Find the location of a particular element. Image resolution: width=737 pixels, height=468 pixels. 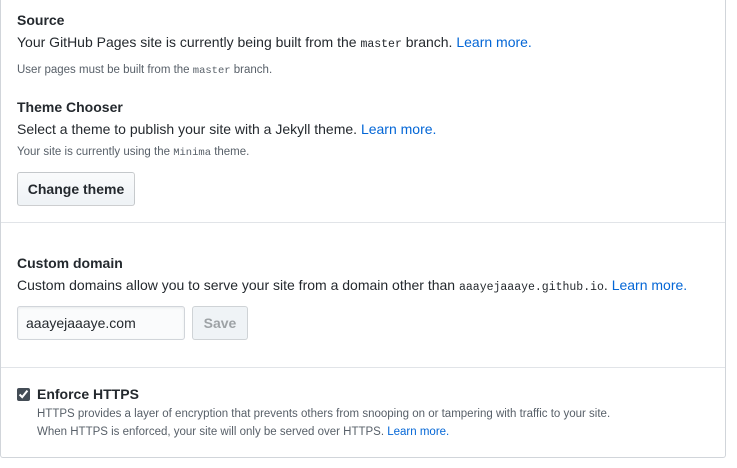

custom-domain-input is located at coordinates (101, 323).